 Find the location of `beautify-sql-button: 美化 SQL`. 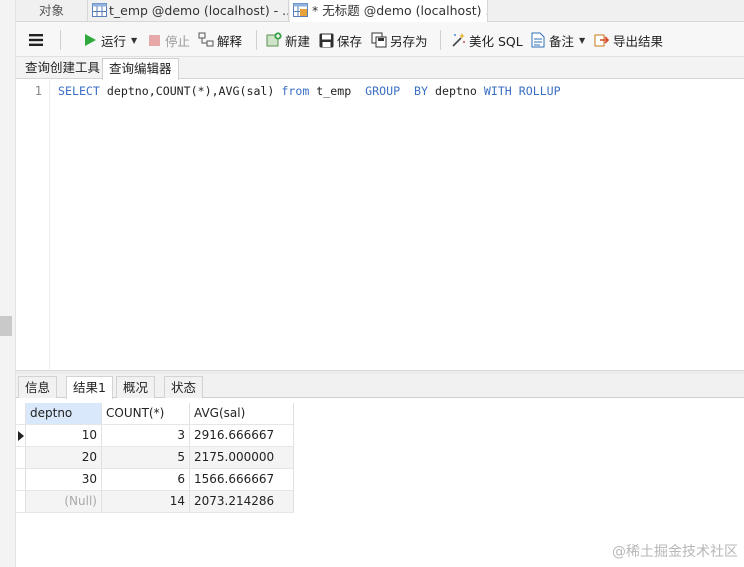

beautify-sql-button: 美化 SQL is located at coordinates (486, 40).